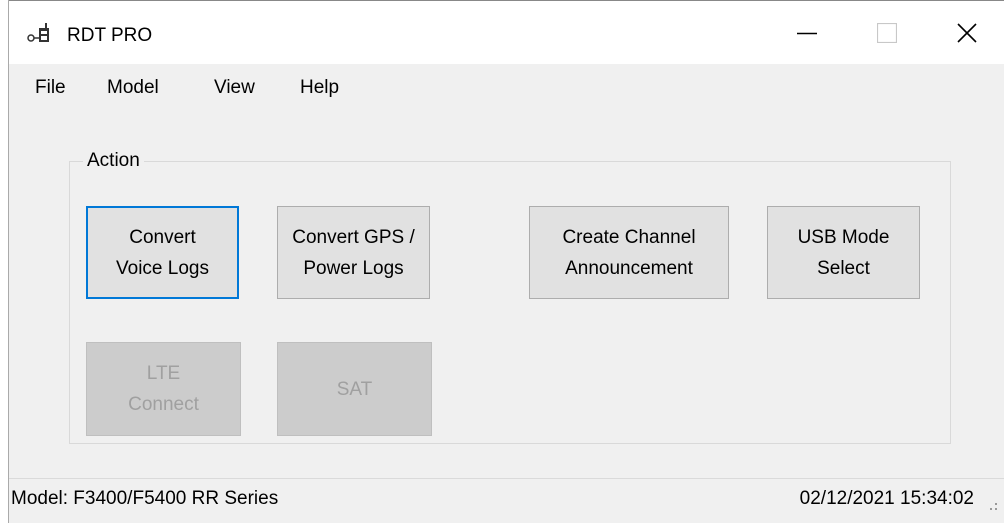 The width and height of the screenshot is (1004, 523). I want to click on title-bar: RDT PRO, so click(506, 32).